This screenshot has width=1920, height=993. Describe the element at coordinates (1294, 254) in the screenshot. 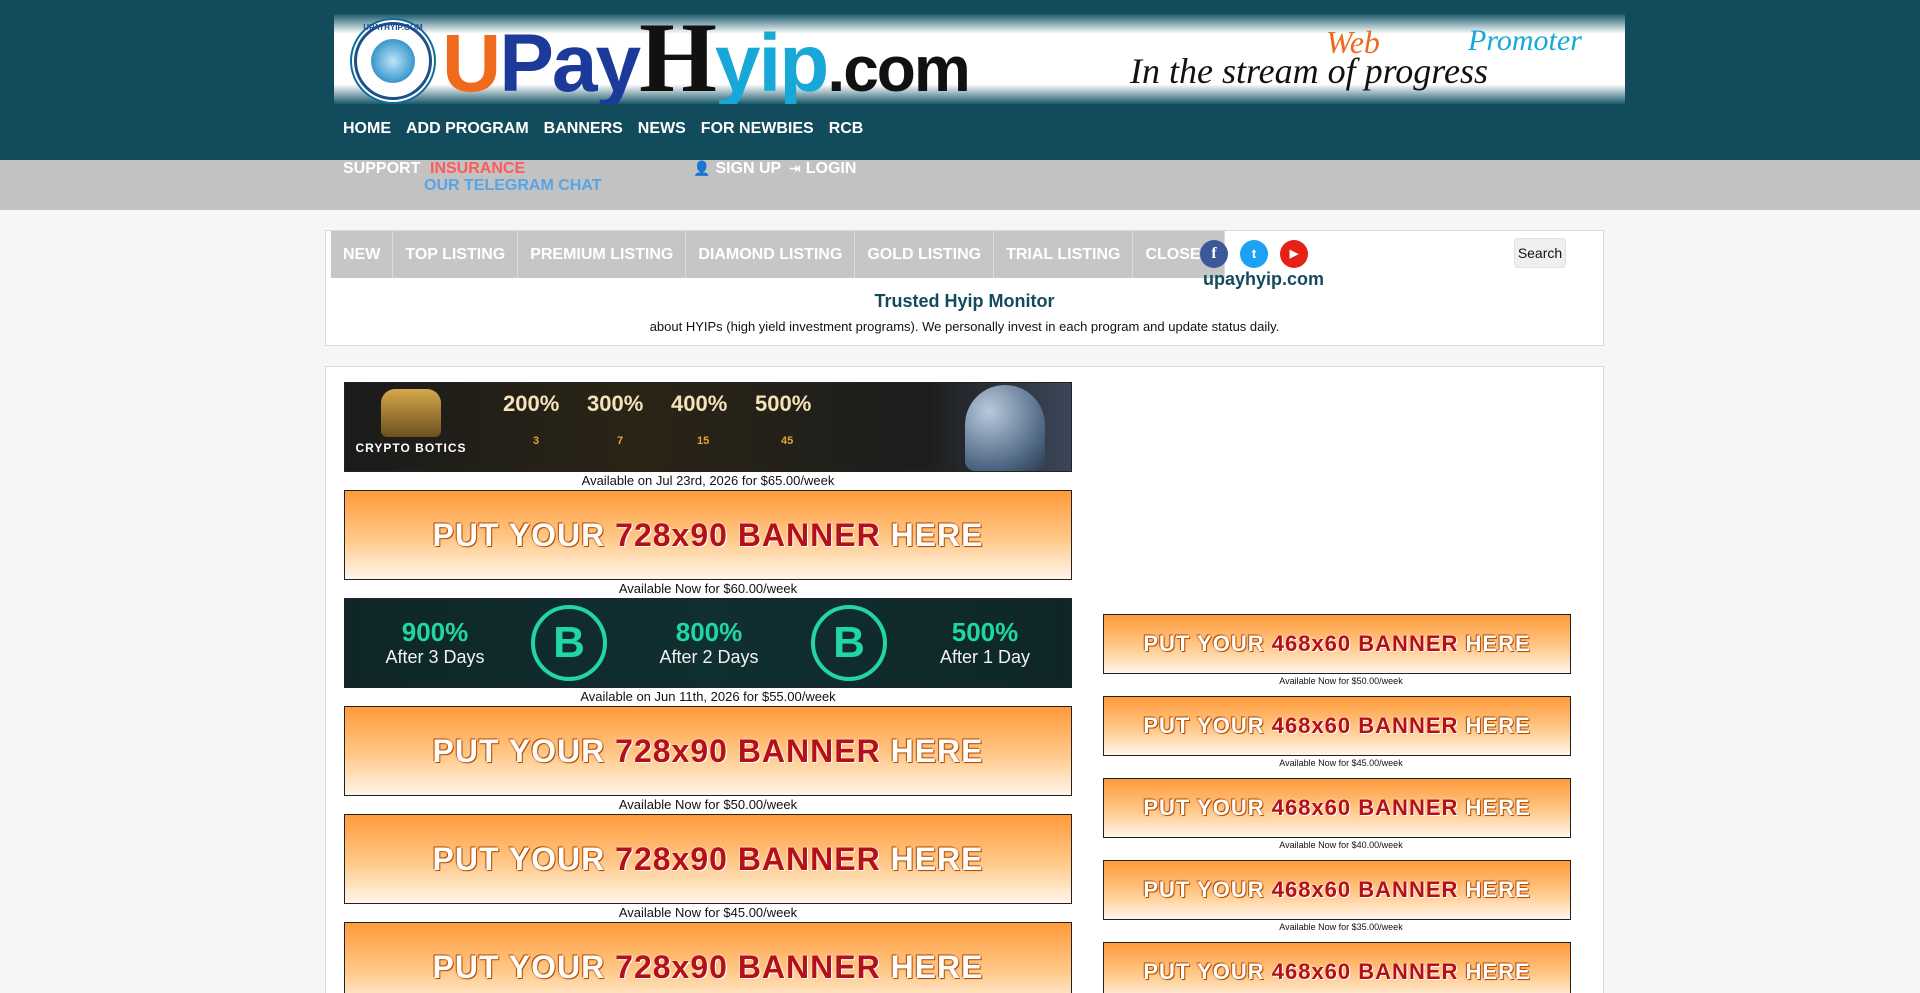

I see `youtube-icon: ▶` at that location.